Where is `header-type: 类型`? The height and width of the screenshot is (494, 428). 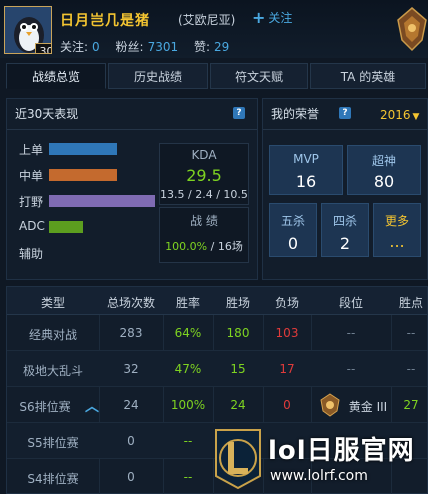
header-type: 类型 is located at coordinates (52, 303).